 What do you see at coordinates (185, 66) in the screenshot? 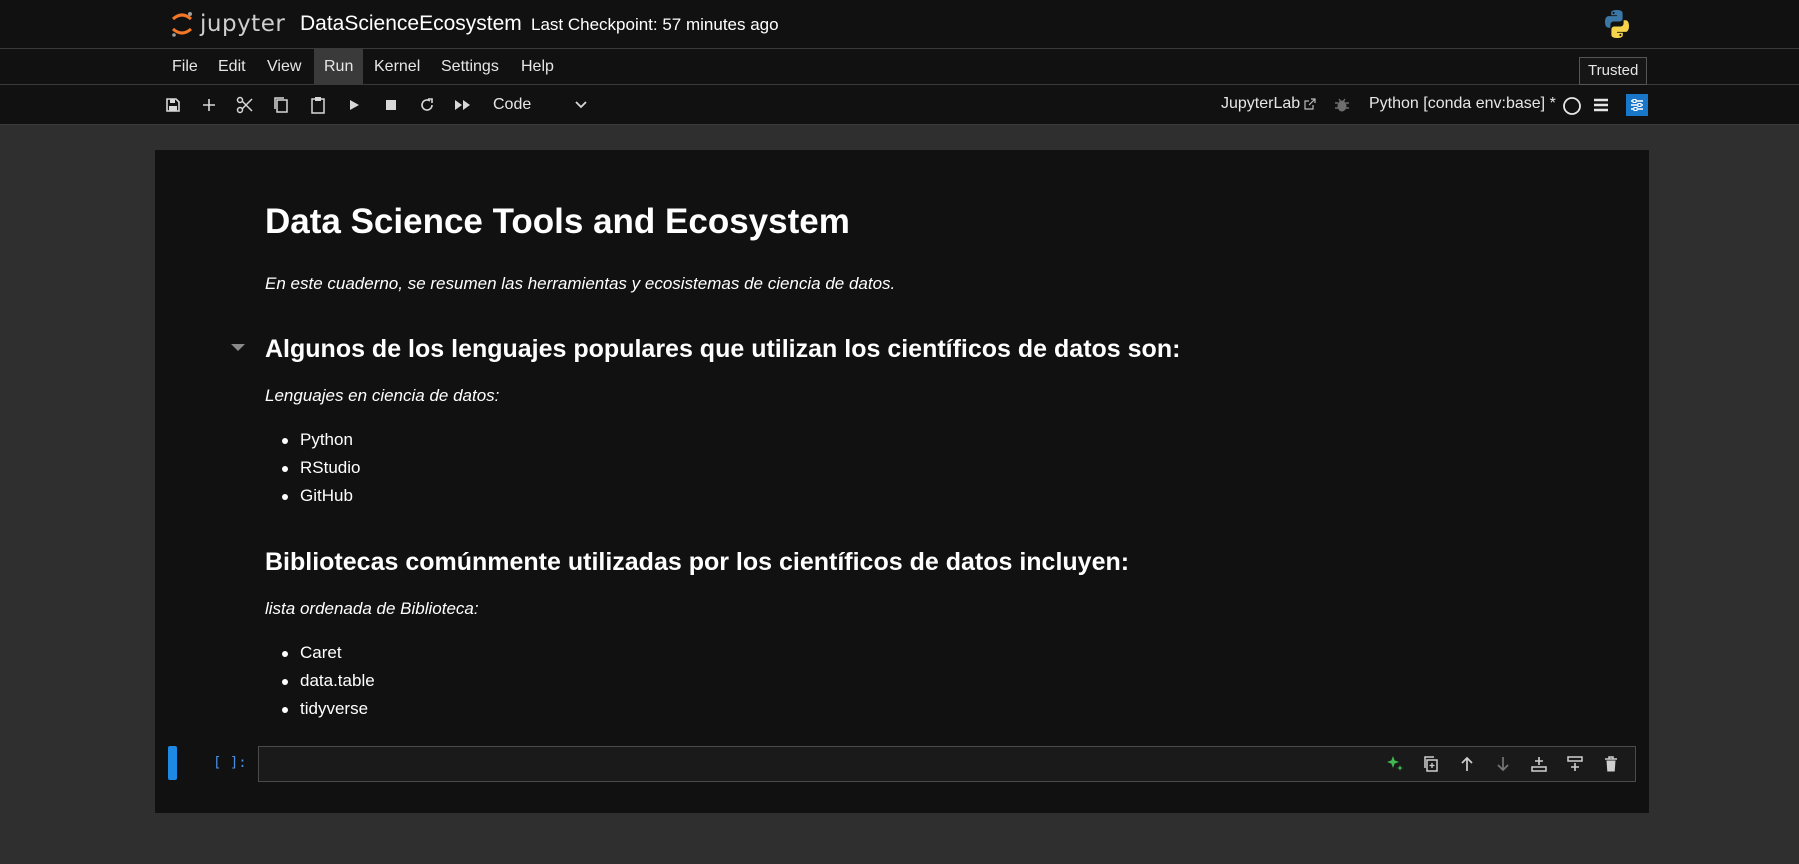
I see `menu-file: File` at bounding box center [185, 66].